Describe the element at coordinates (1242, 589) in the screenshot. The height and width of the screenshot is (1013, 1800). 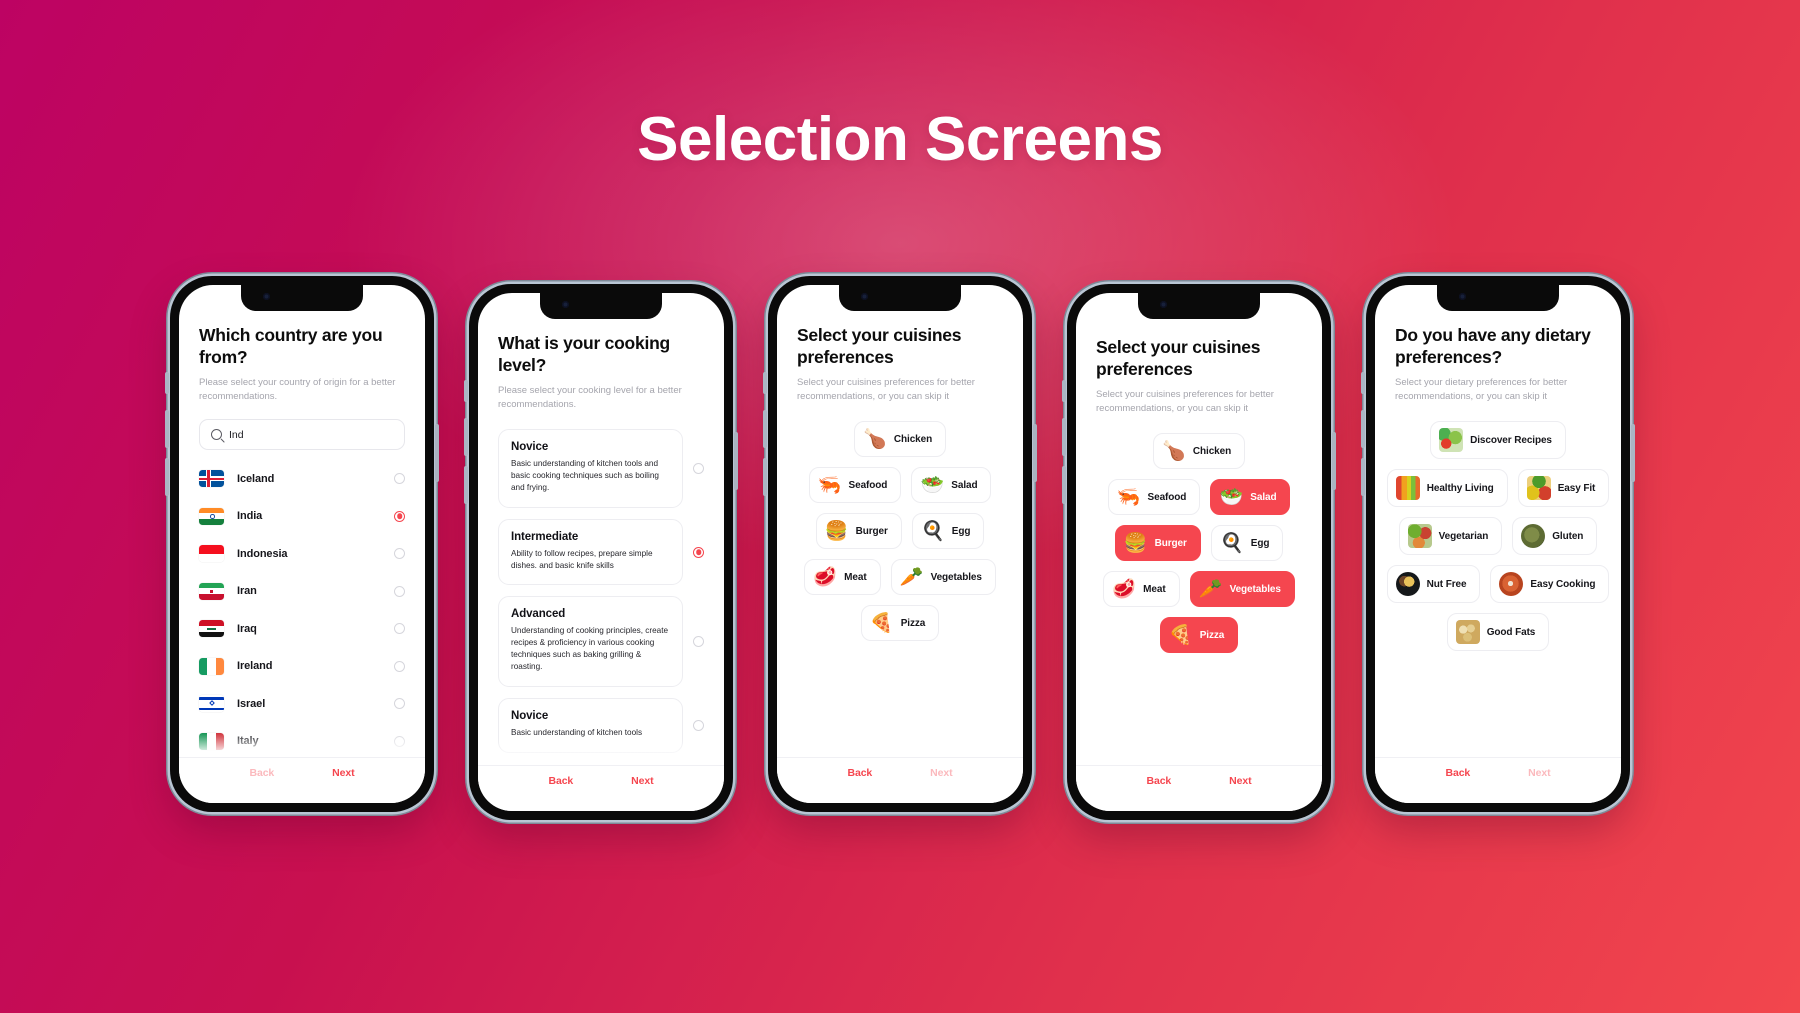
I see `chip-vegetables-selected: 🥕 Vegetables` at that location.